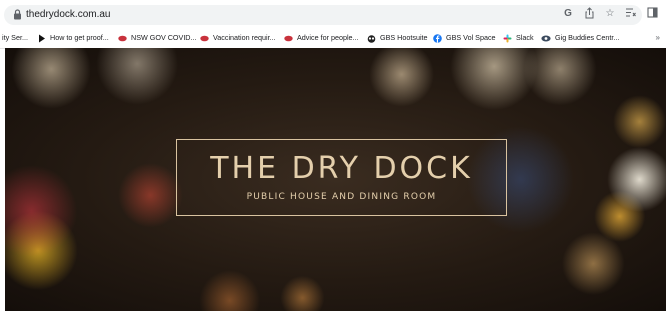  I want to click on lock-icon, so click(17, 14).